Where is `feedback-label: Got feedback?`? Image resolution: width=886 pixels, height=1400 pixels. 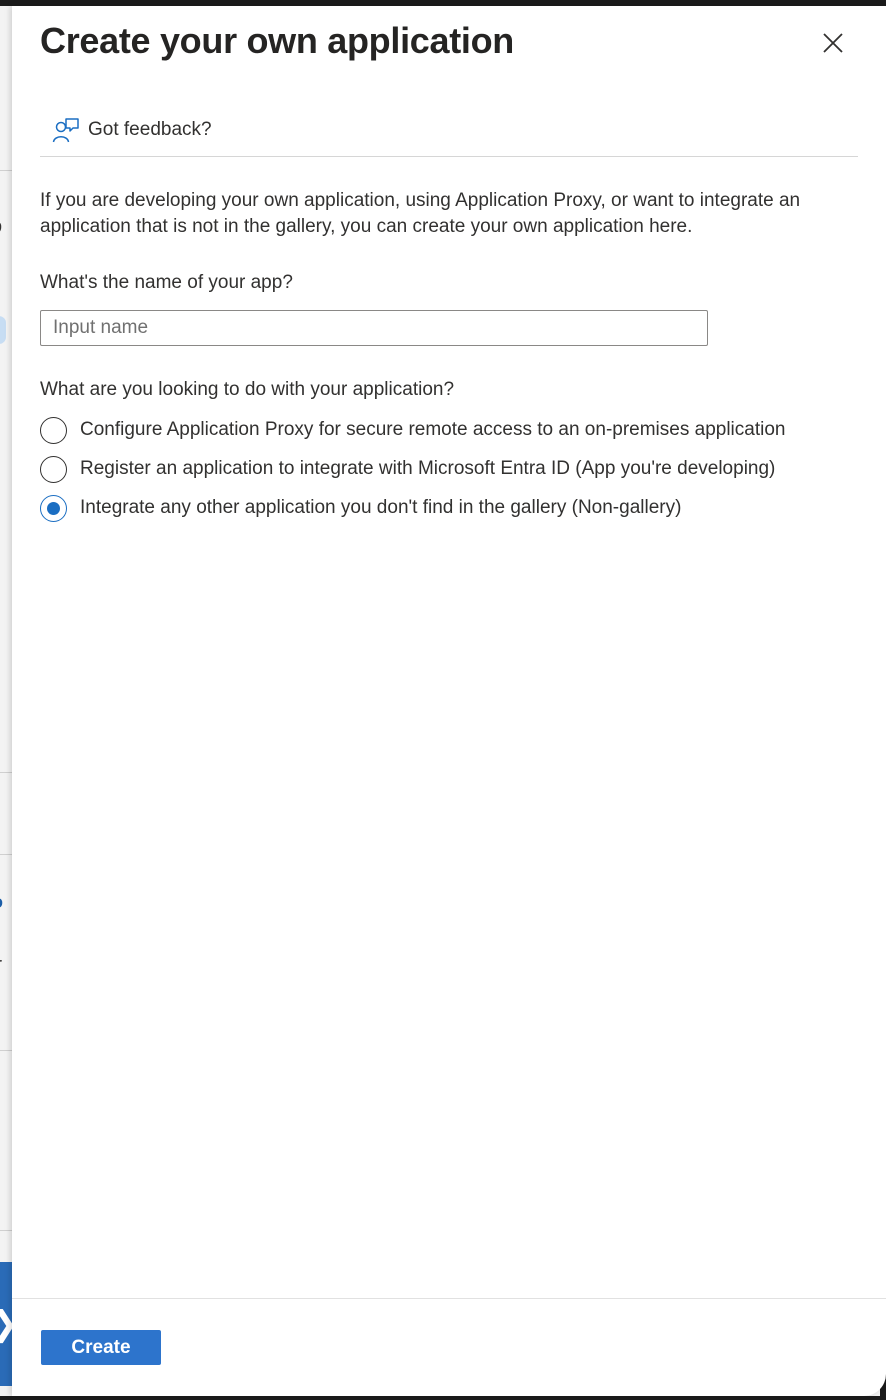 feedback-label: Got feedback? is located at coordinates (150, 129).